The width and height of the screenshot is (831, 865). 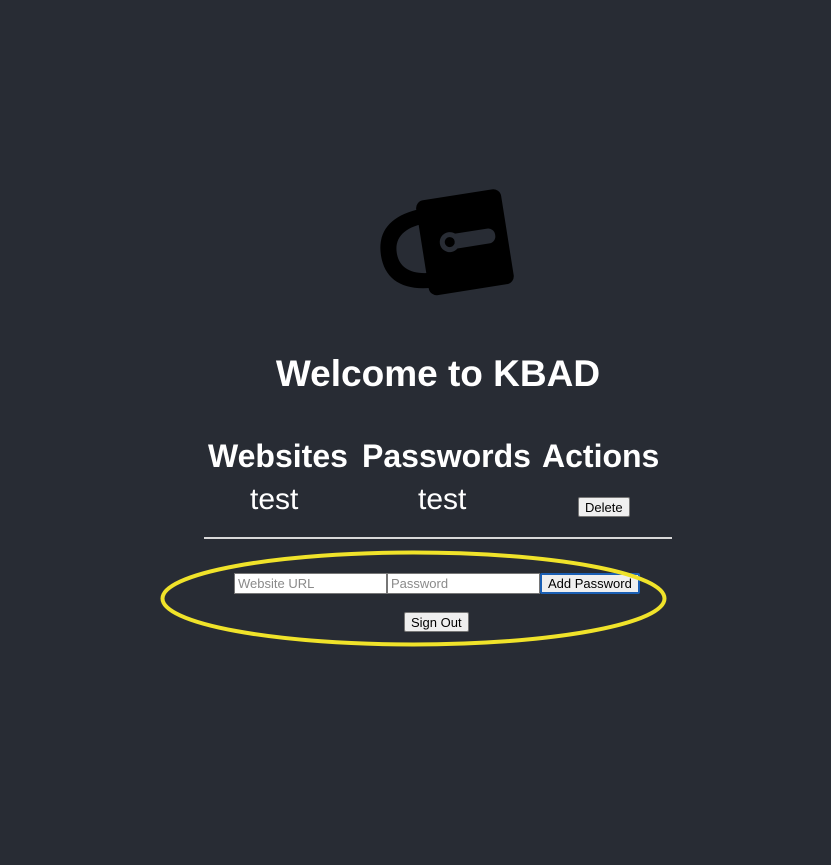 I want to click on website-cell: test, so click(x=274, y=499).